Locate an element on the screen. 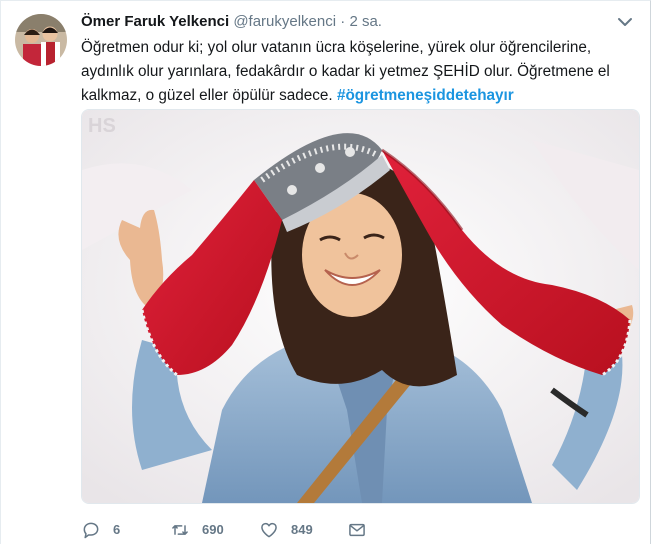  avatar is located at coordinates (41, 40).